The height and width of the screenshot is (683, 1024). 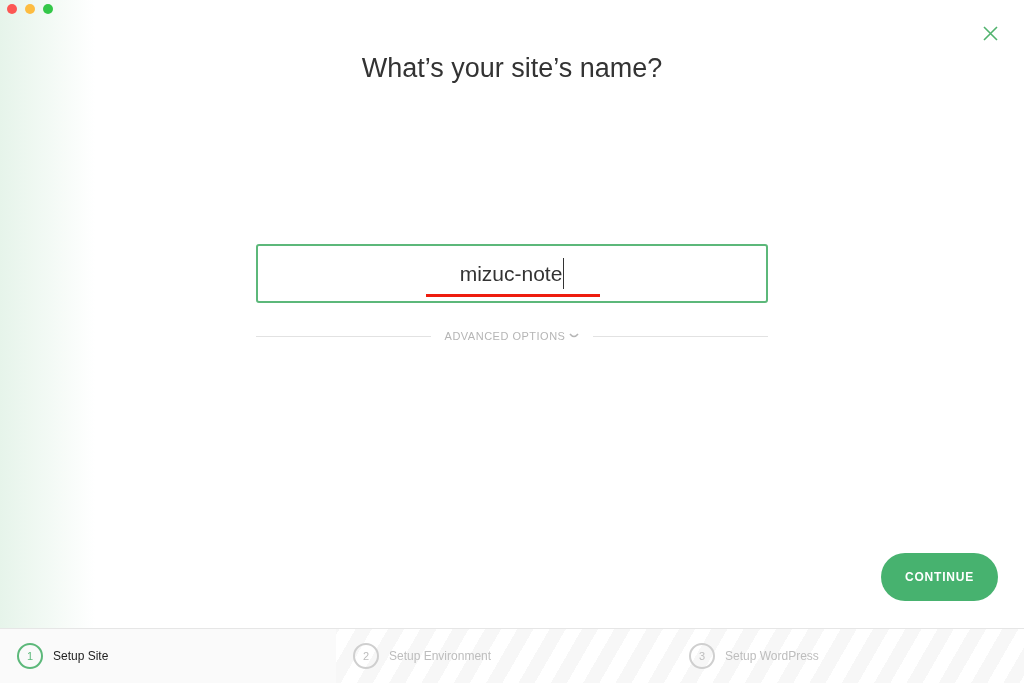 I want to click on step-label: Setup WordPress, so click(x=772, y=656).